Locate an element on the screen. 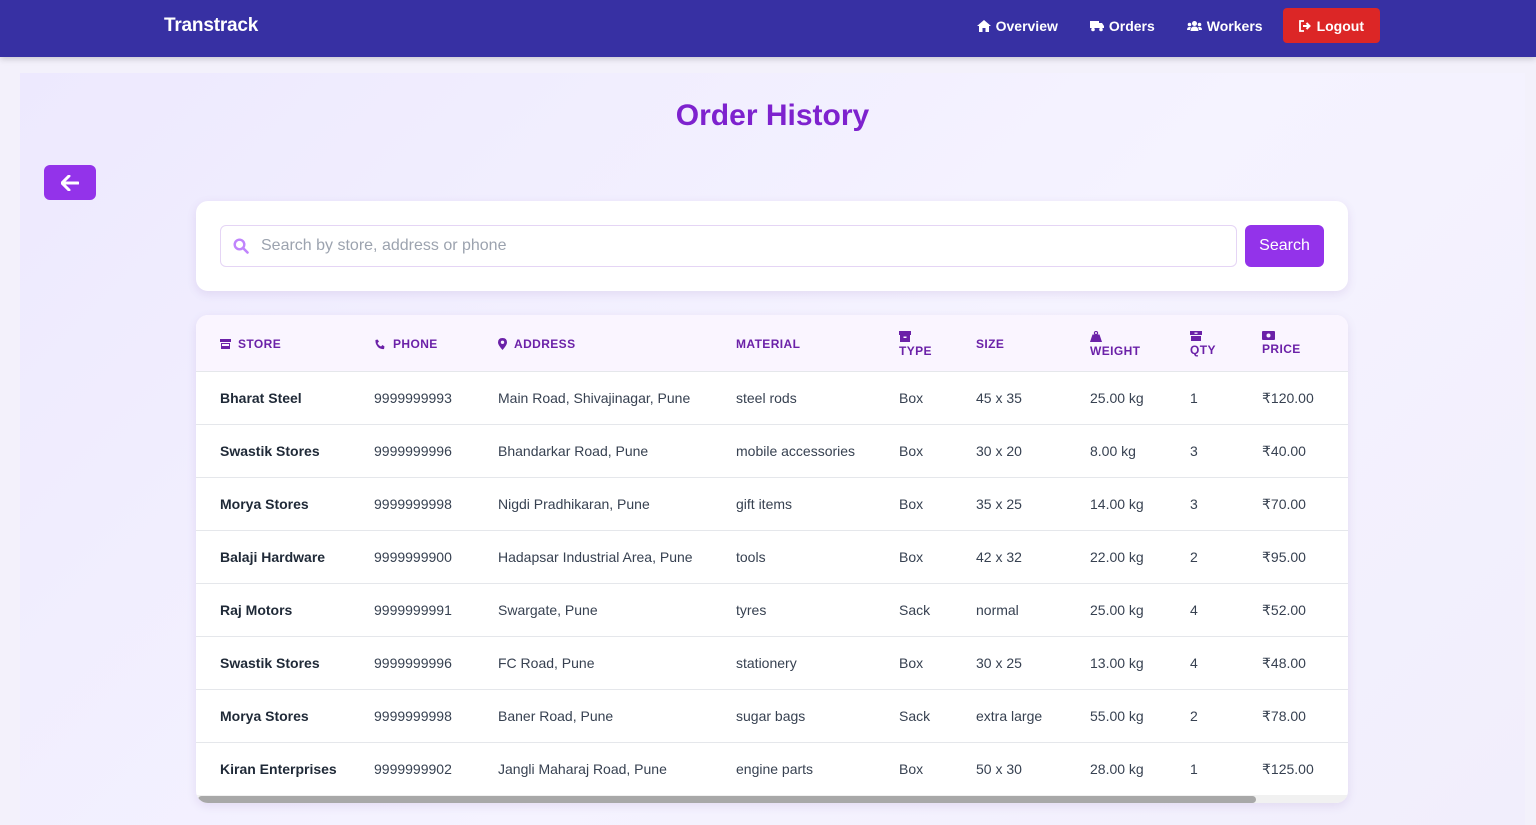  horizontal-scrollbar is located at coordinates (772, 799).